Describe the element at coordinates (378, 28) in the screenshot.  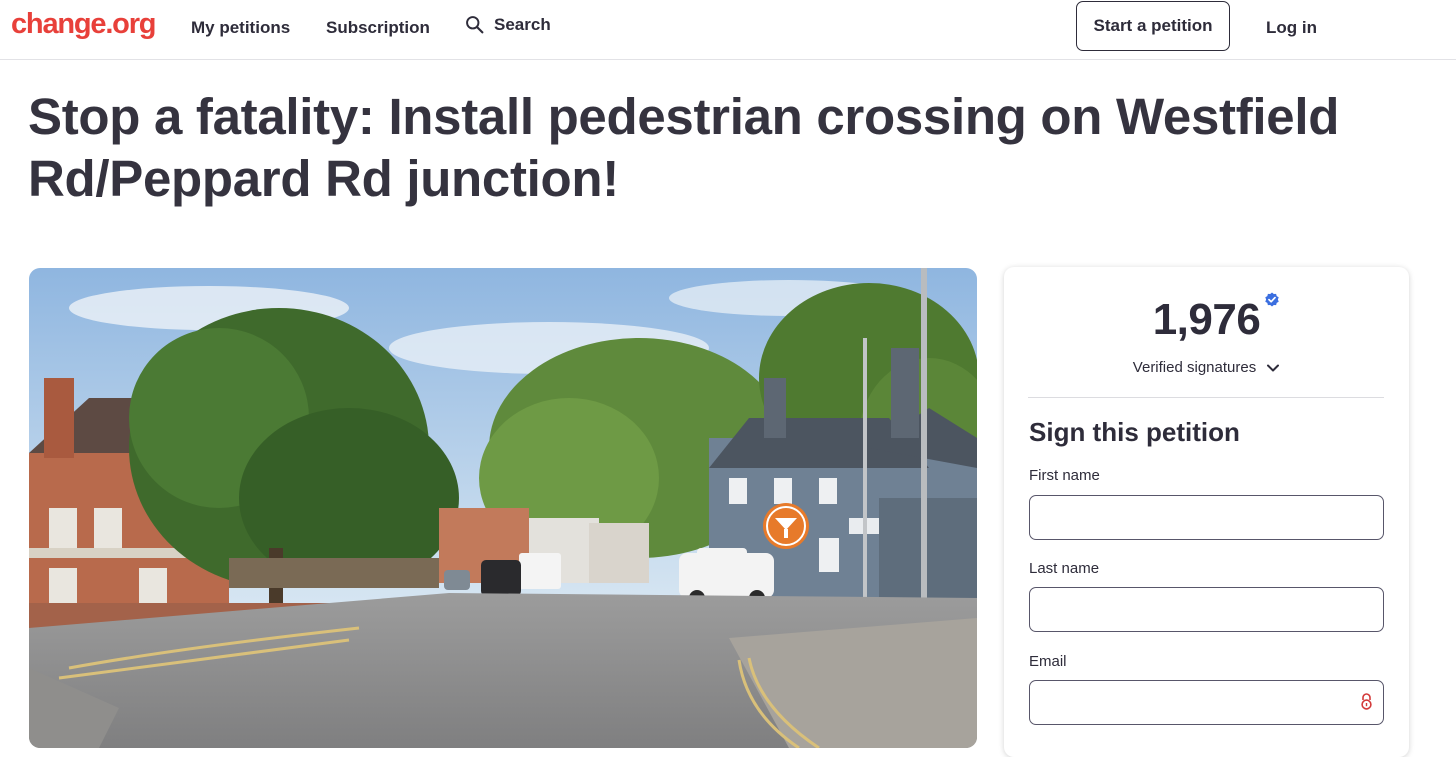
I see `nav-subscription: Subscription` at that location.